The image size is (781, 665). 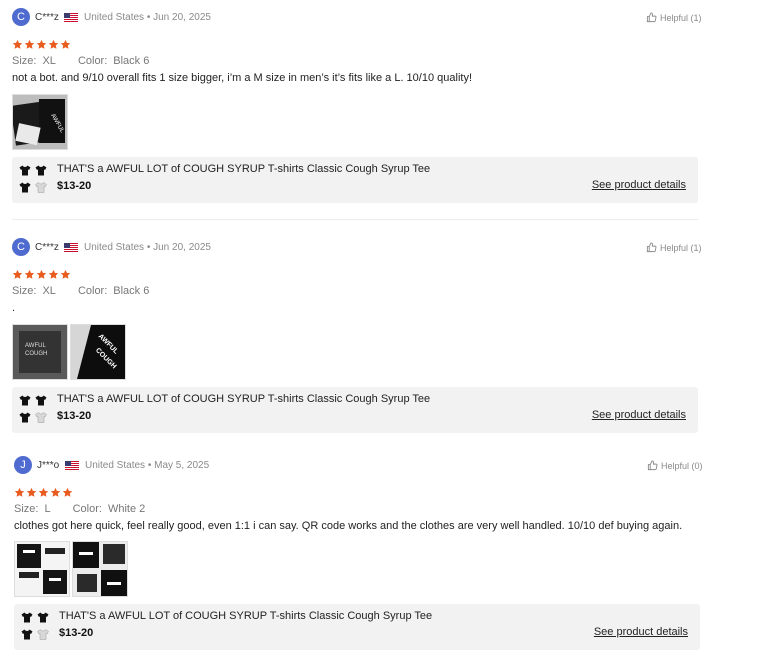 What do you see at coordinates (14, 308) in the screenshot?
I see `review-text: .` at bounding box center [14, 308].